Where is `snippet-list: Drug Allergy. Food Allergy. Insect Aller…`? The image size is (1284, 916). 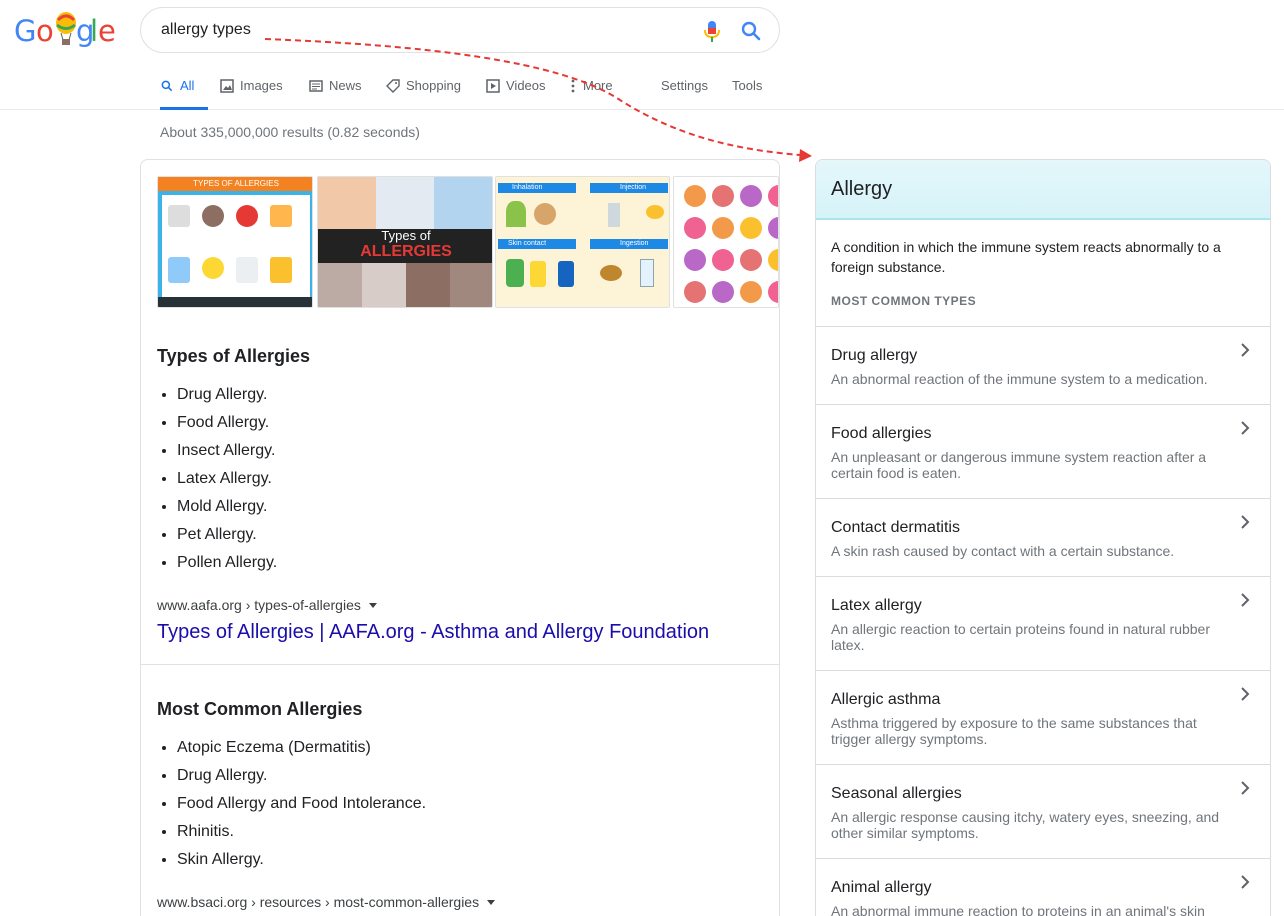
snippet-list: Drug Allergy. Food Allergy. Insect Aller… is located at coordinates (227, 479).